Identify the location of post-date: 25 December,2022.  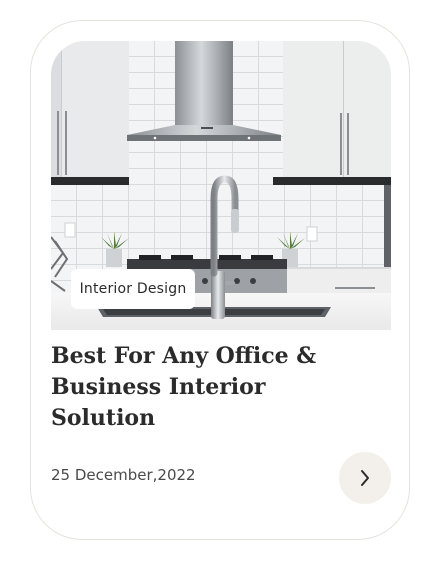
(123, 475).